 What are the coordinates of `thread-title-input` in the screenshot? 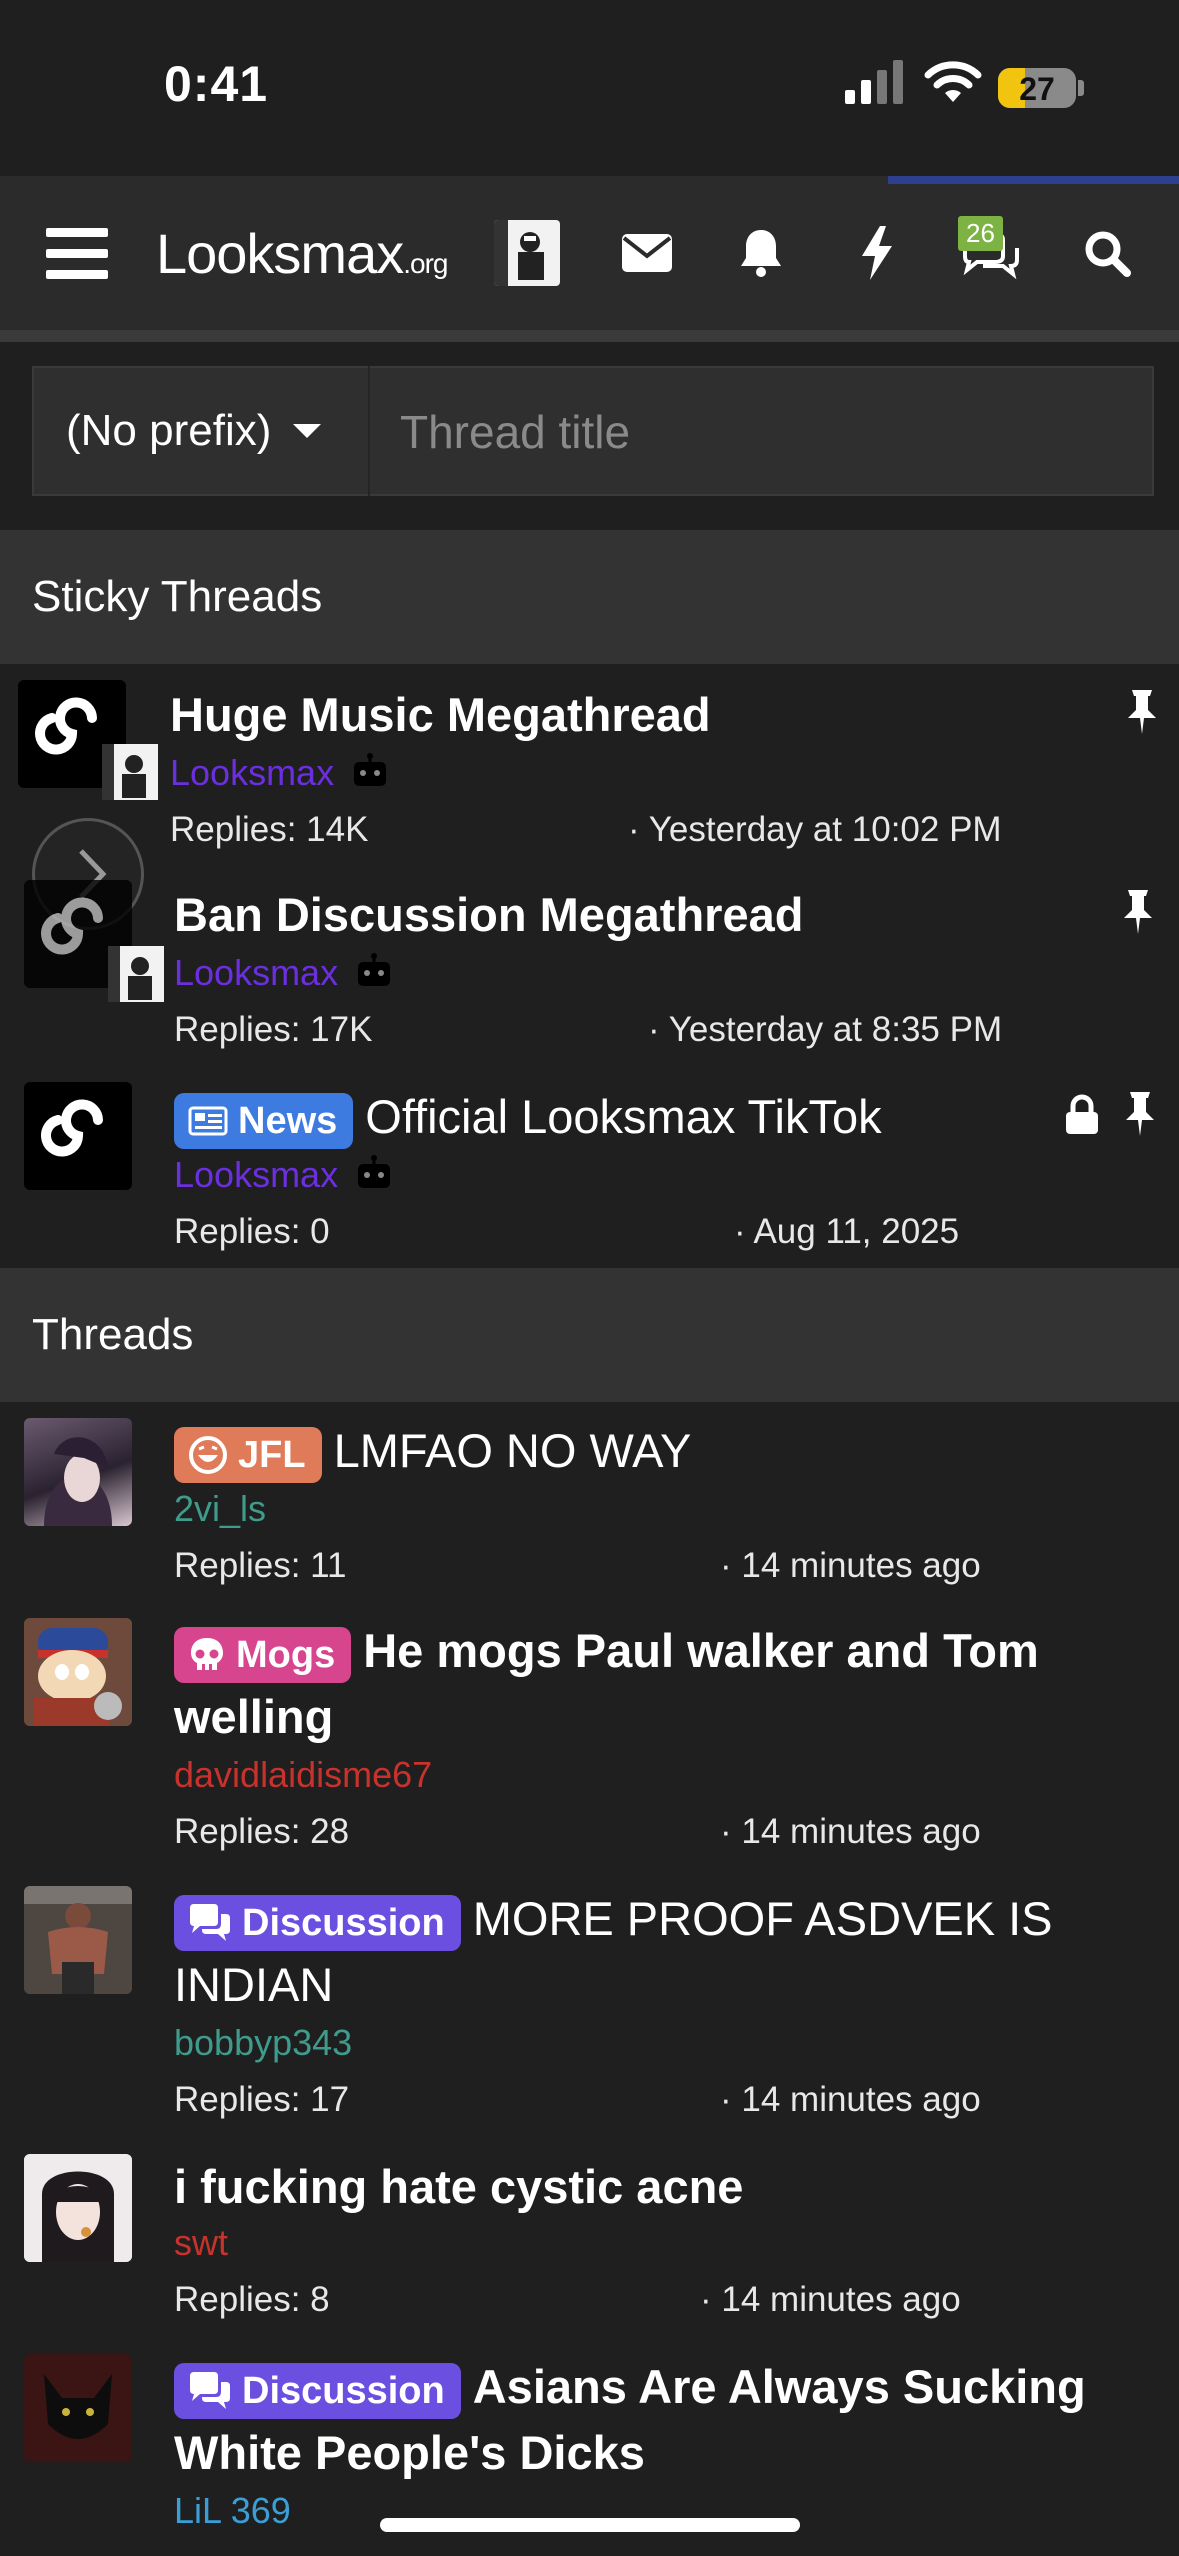 It's located at (775, 432).